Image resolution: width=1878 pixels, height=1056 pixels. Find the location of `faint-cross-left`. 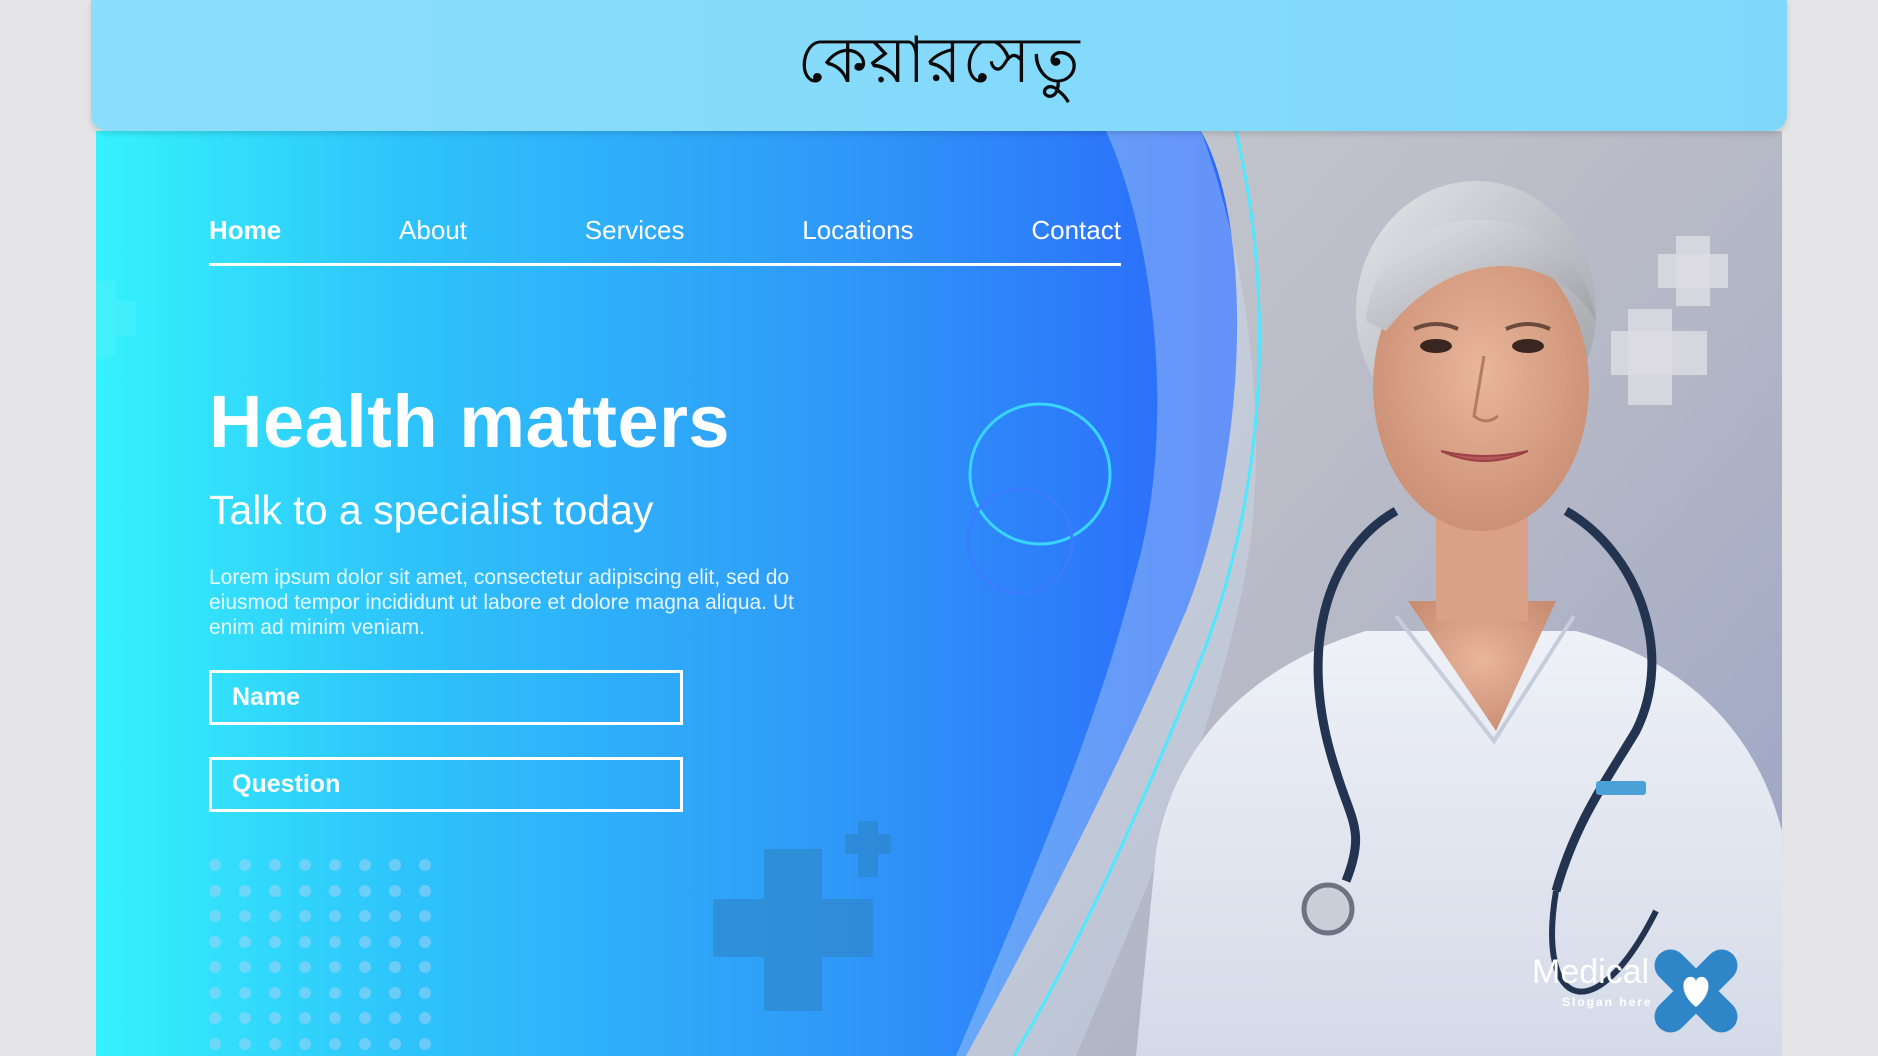

faint-cross-left is located at coordinates (116, 320).